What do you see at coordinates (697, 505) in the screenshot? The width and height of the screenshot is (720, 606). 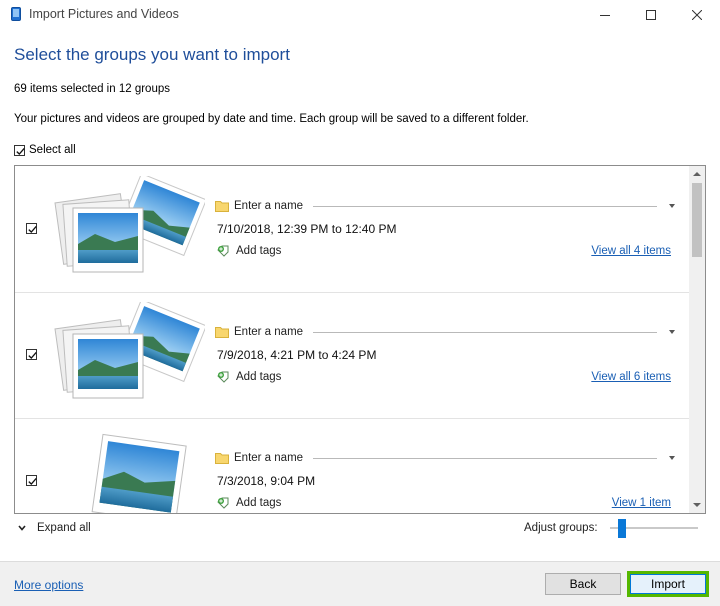 I see `scroll-down-icon` at bounding box center [697, 505].